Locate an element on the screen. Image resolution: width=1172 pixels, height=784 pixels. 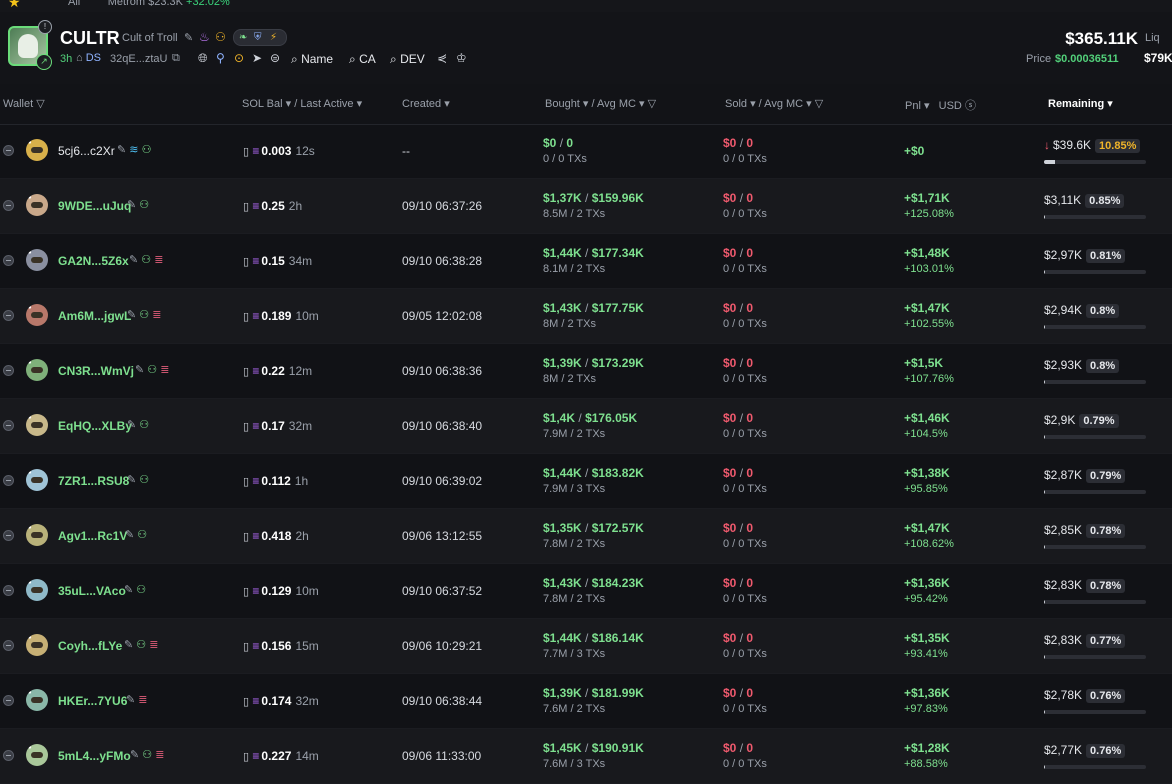
dexscreener-link: ⌂ DS is located at coordinates (88, 58).